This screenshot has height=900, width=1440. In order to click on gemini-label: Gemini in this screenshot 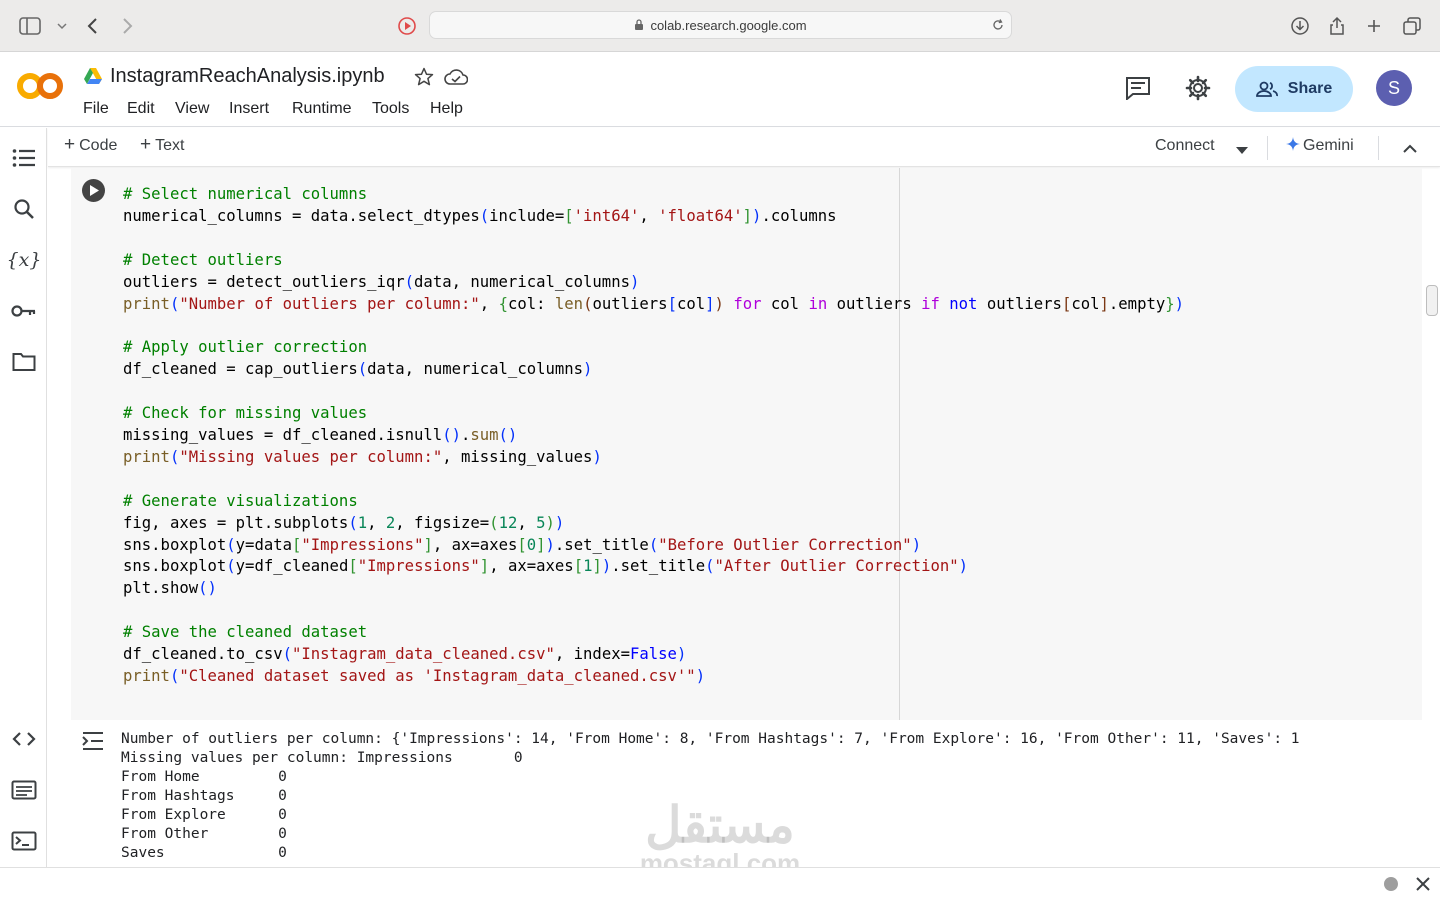, I will do `click(1328, 145)`.